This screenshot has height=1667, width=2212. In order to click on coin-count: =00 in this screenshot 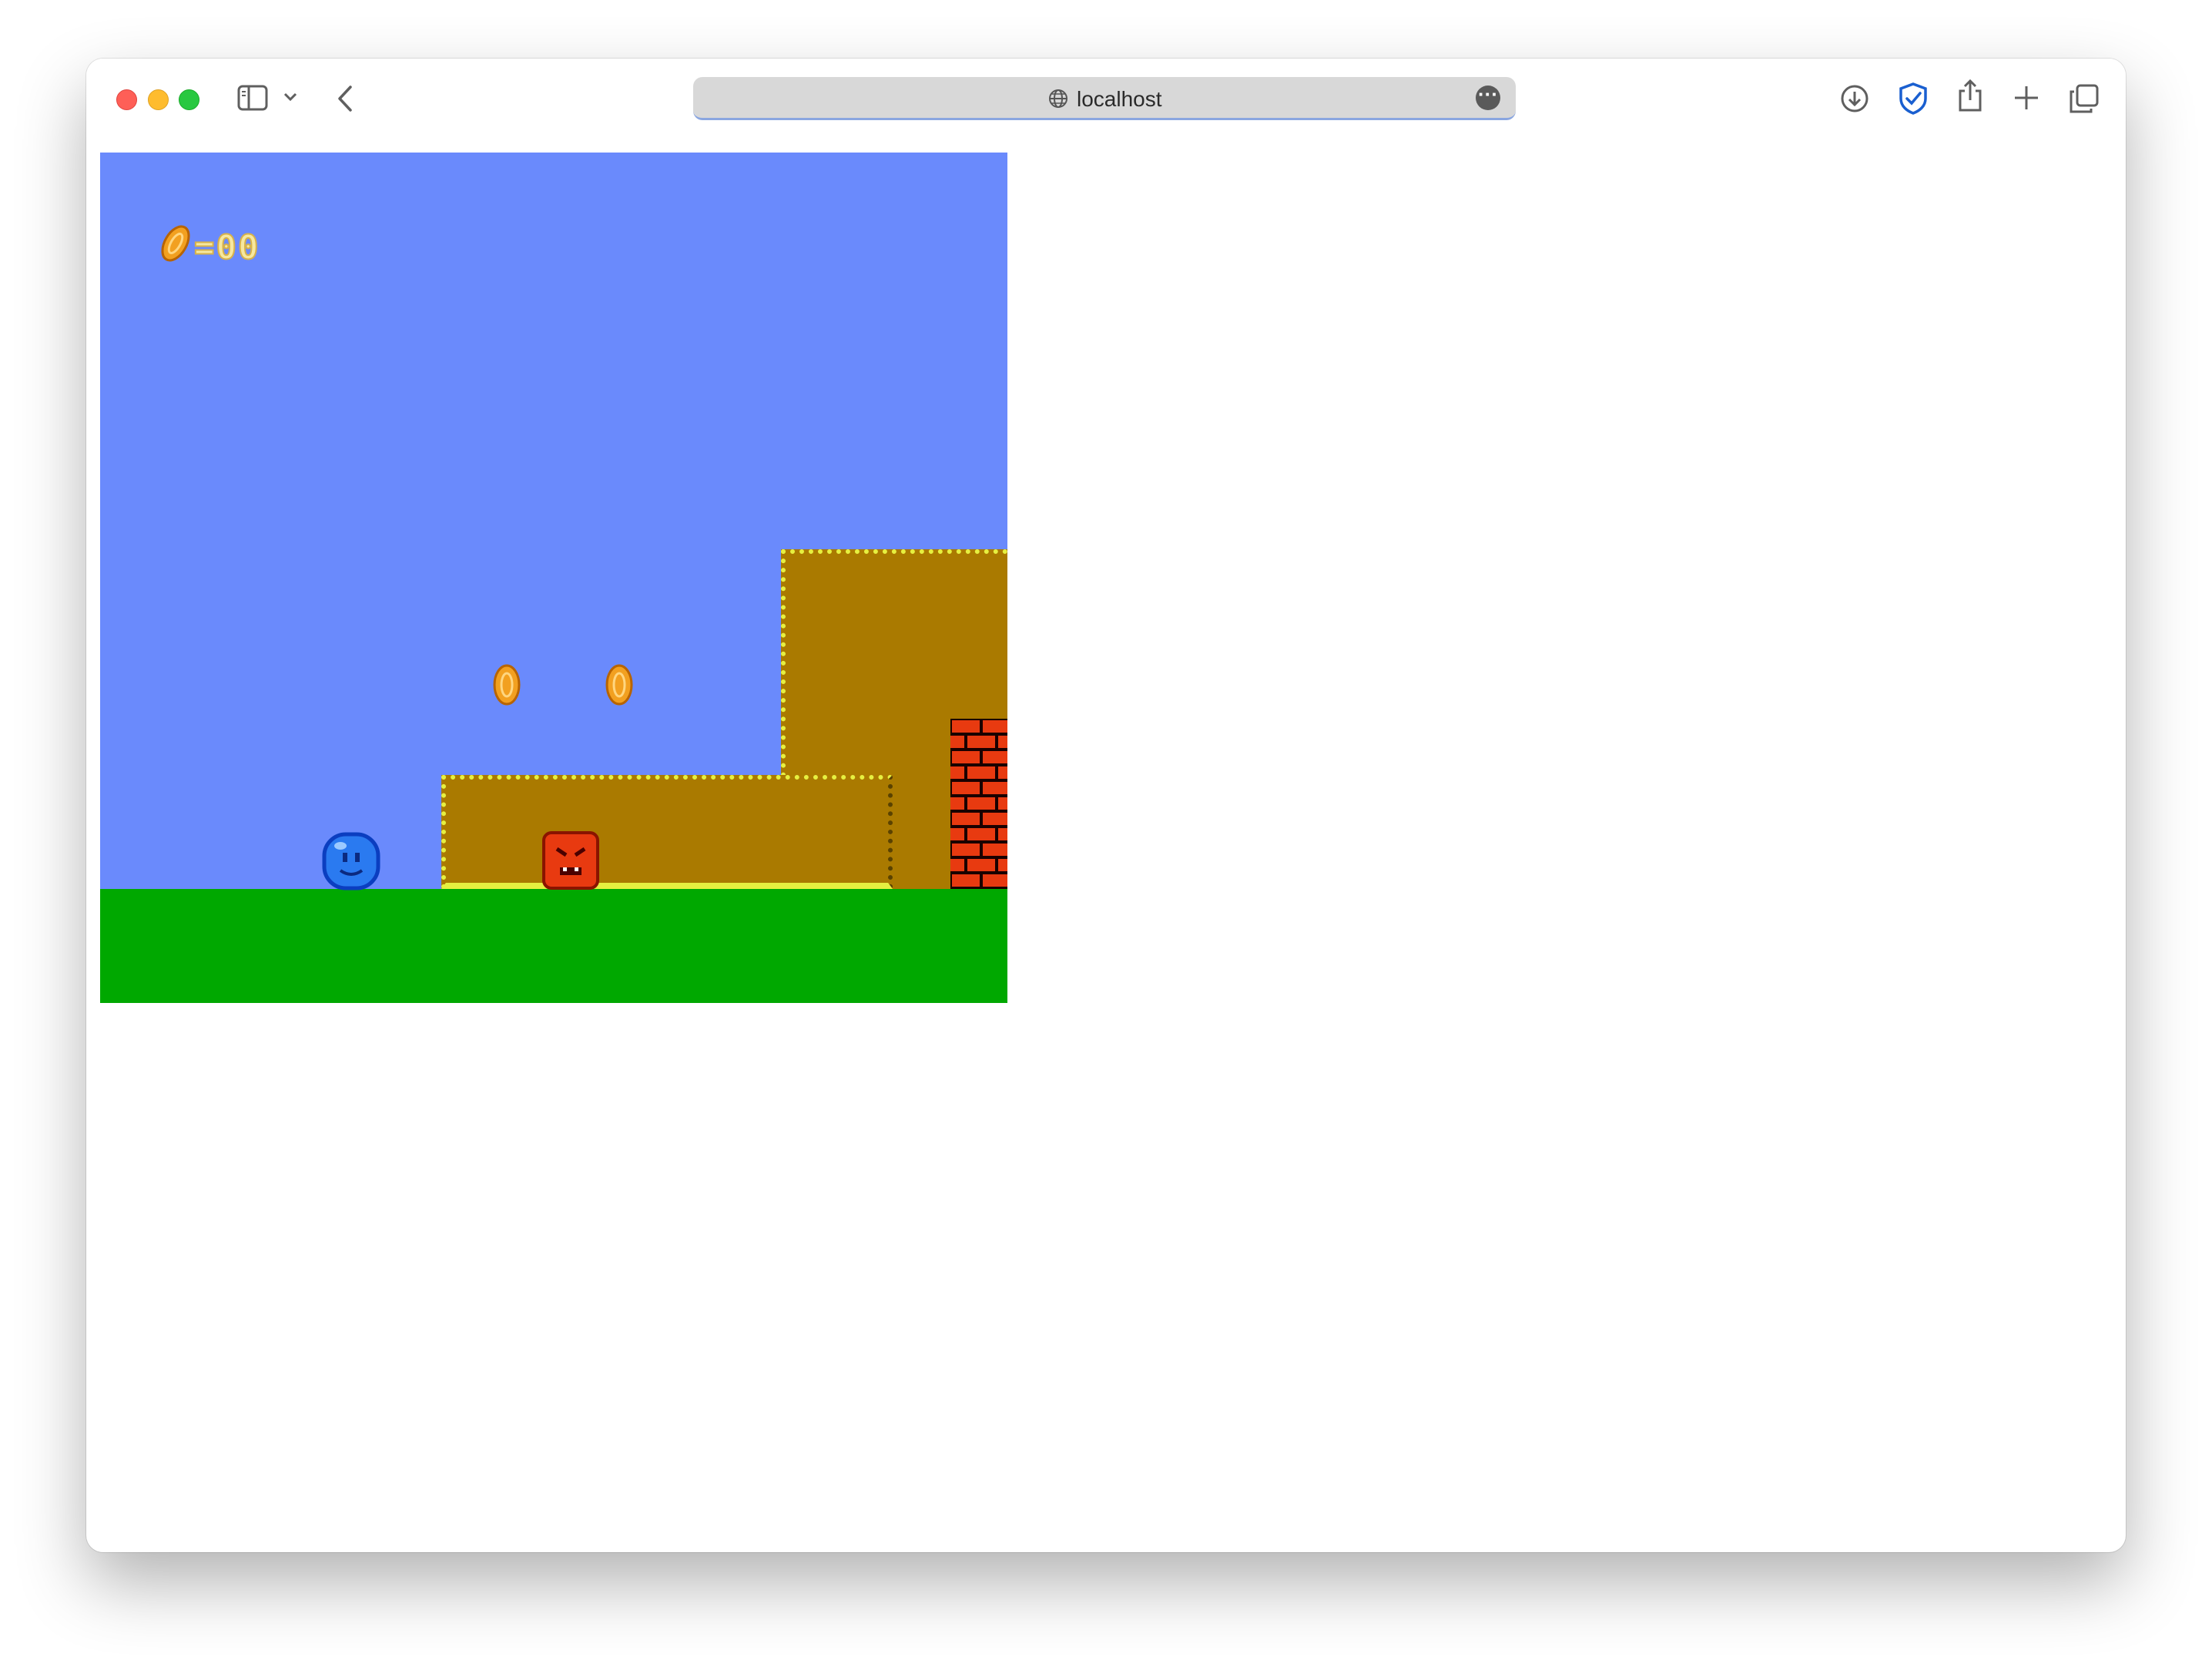, I will do `click(226, 247)`.